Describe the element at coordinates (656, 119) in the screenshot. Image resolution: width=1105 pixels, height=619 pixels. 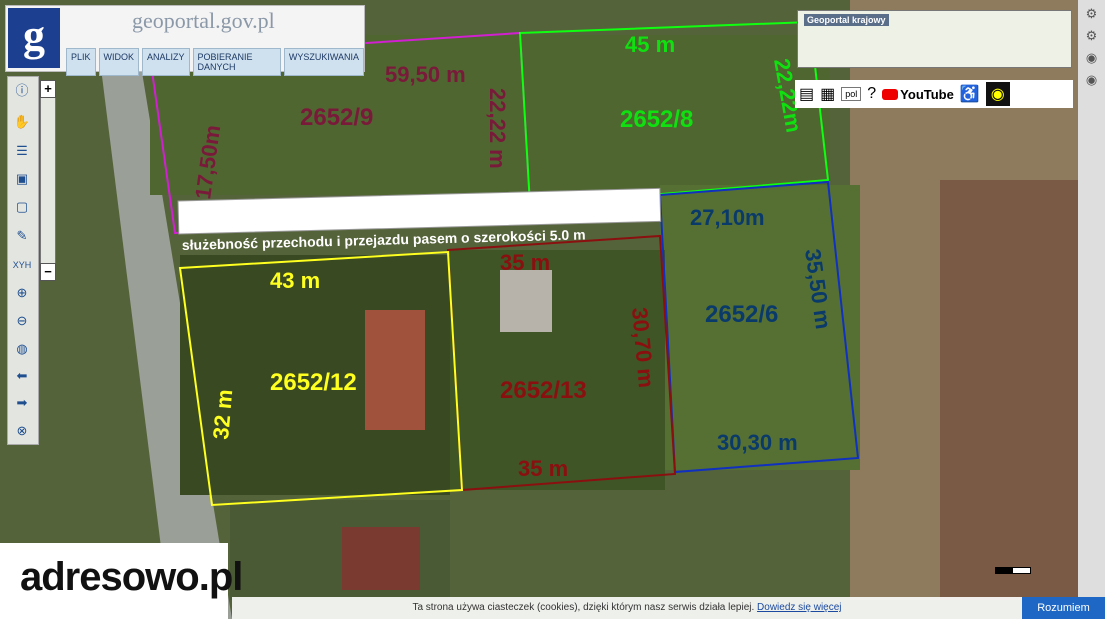
I see `parcel-2652-8: 2652/8` at that location.